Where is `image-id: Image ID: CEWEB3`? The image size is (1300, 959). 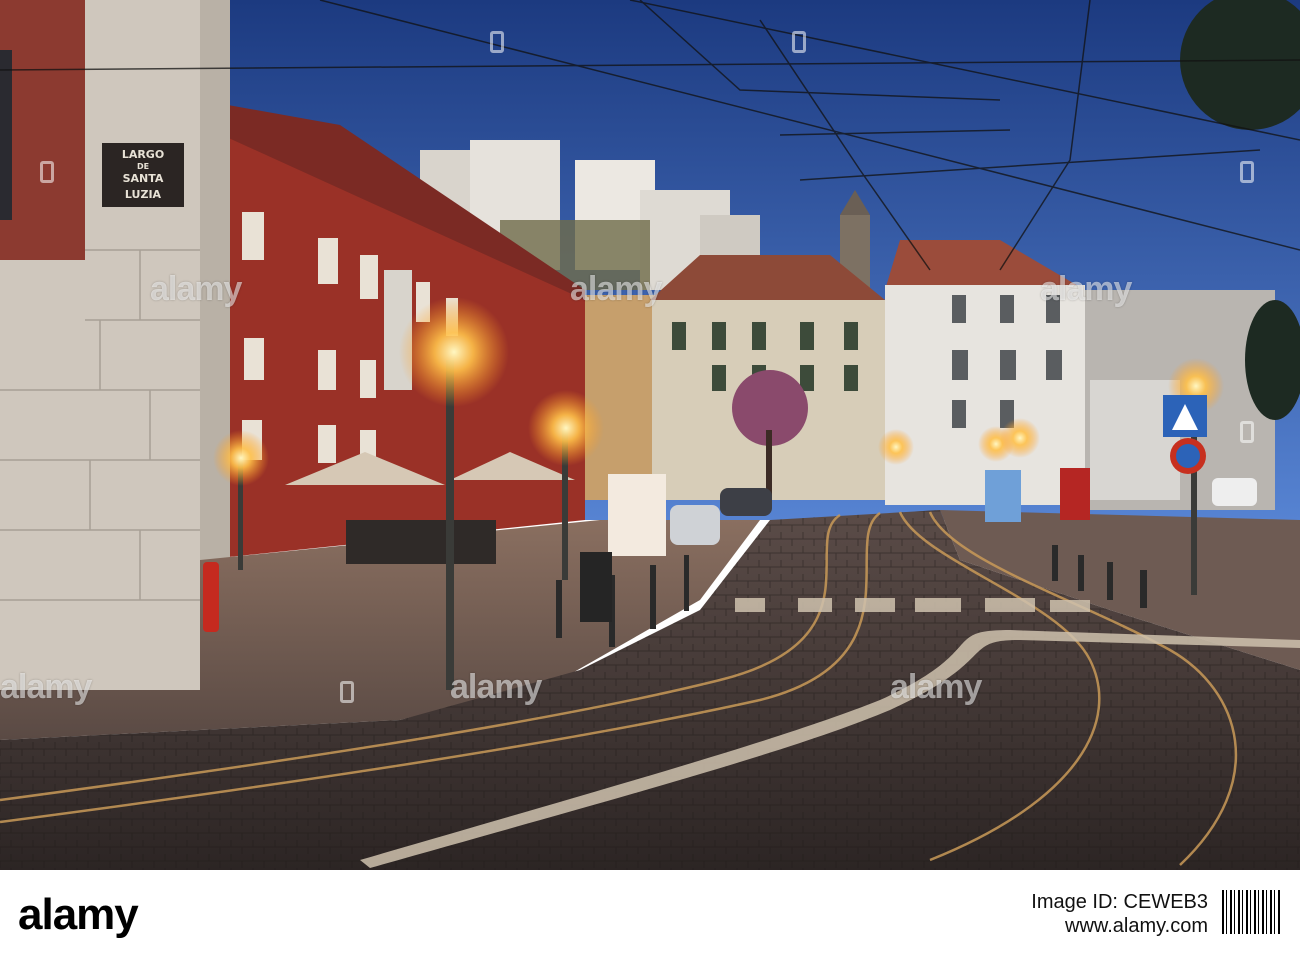
image-id: Image ID: CEWEB3 is located at coordinates (1119, 902).